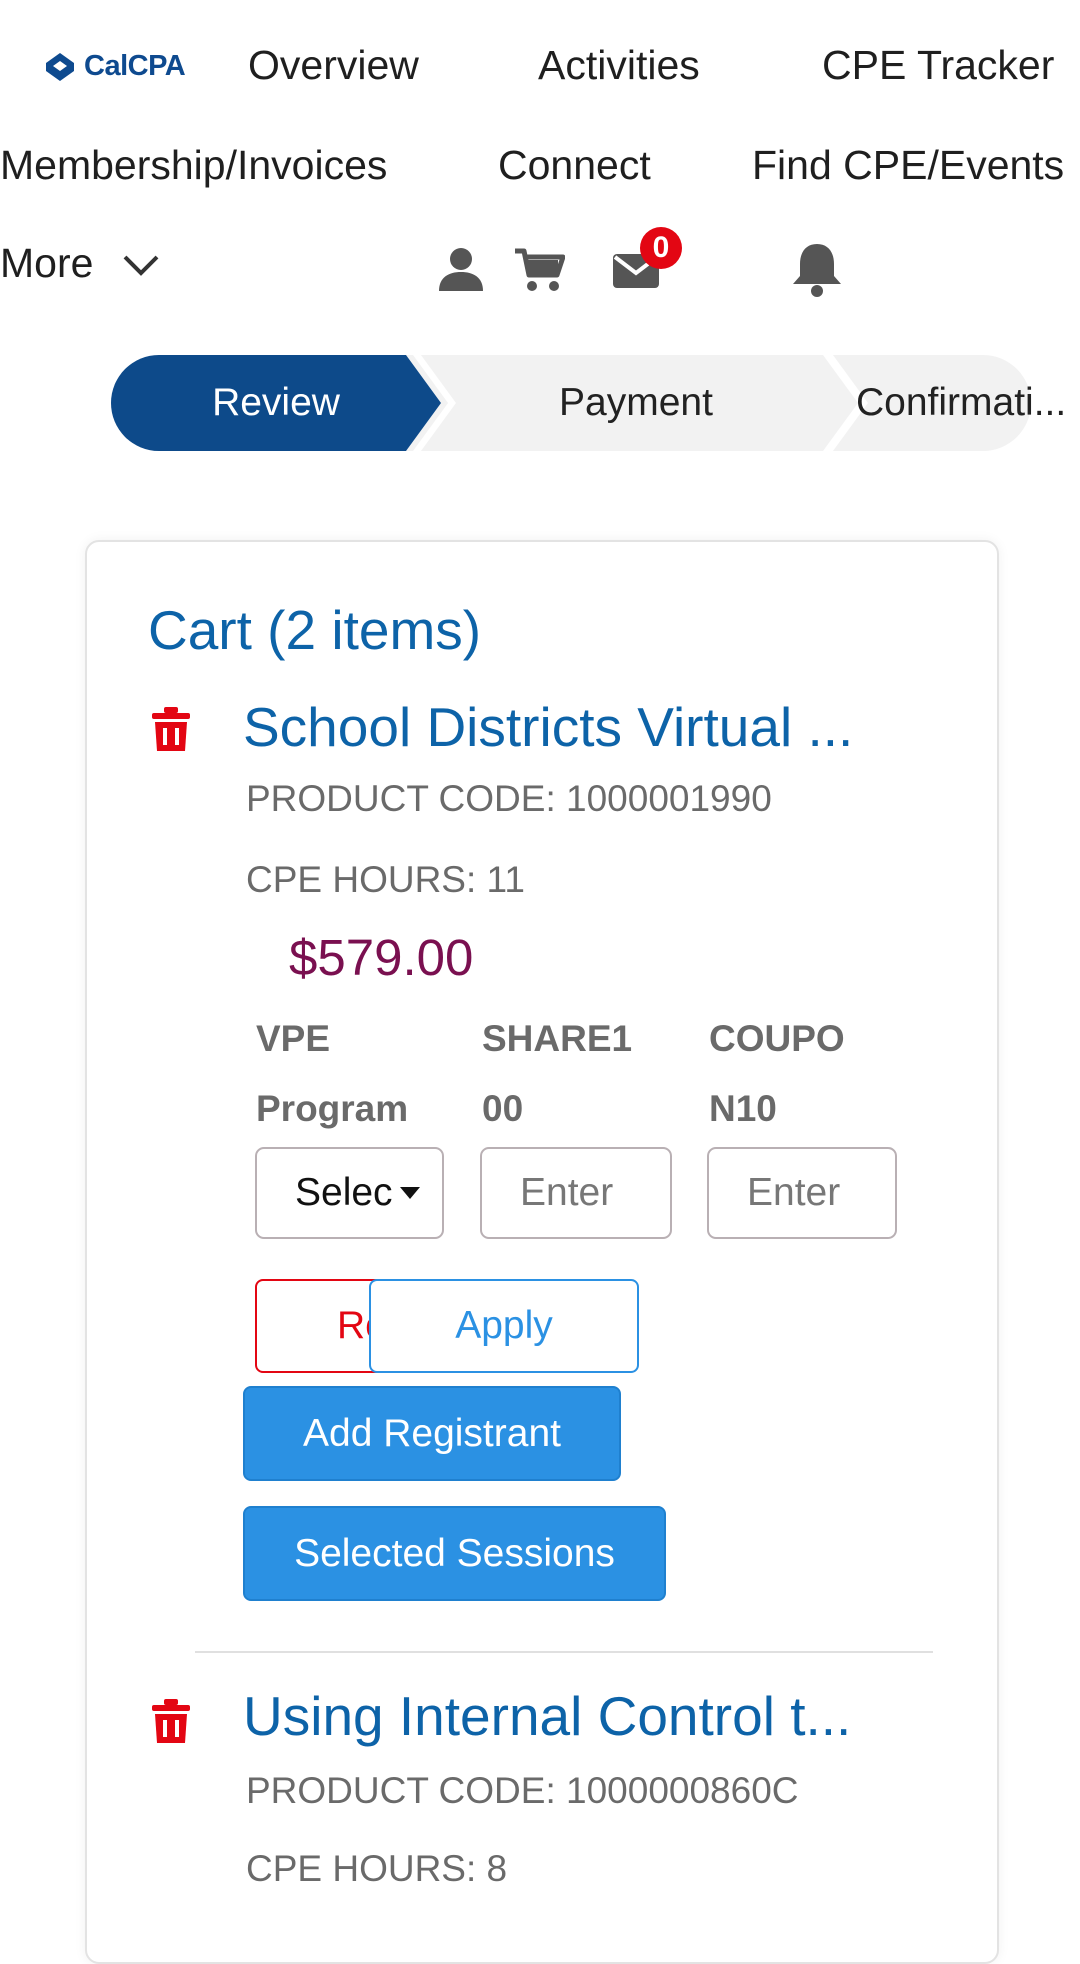  I want to click on vpe-program-label-line1: VPE, so click(293, 1038).